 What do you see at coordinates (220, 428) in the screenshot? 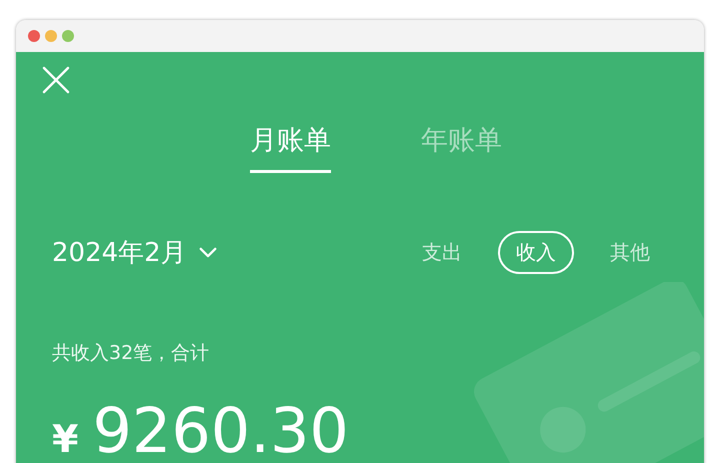
I see `total-amount: 9260.30` at bounding box center [220, 428].